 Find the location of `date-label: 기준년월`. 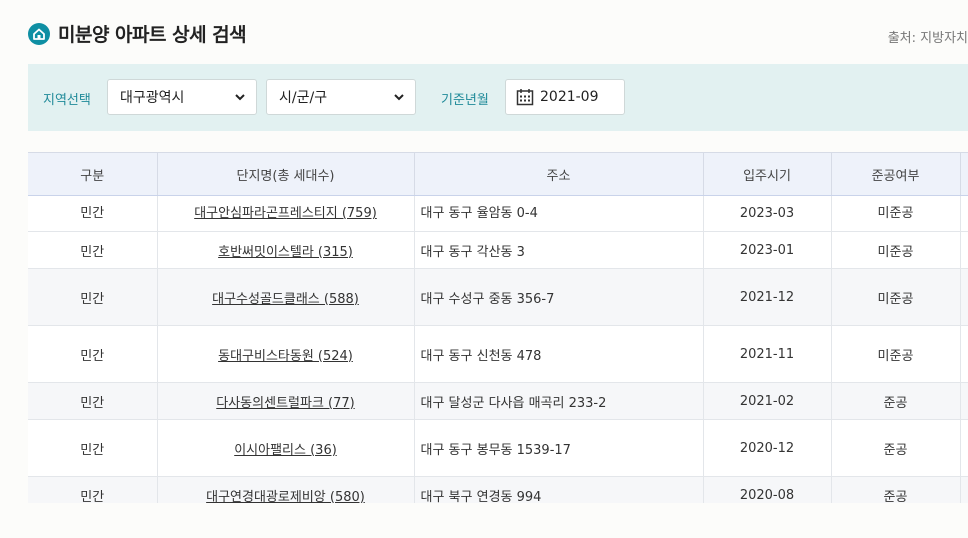

date-label: 기준년월 is located at coordinates (465, 100).